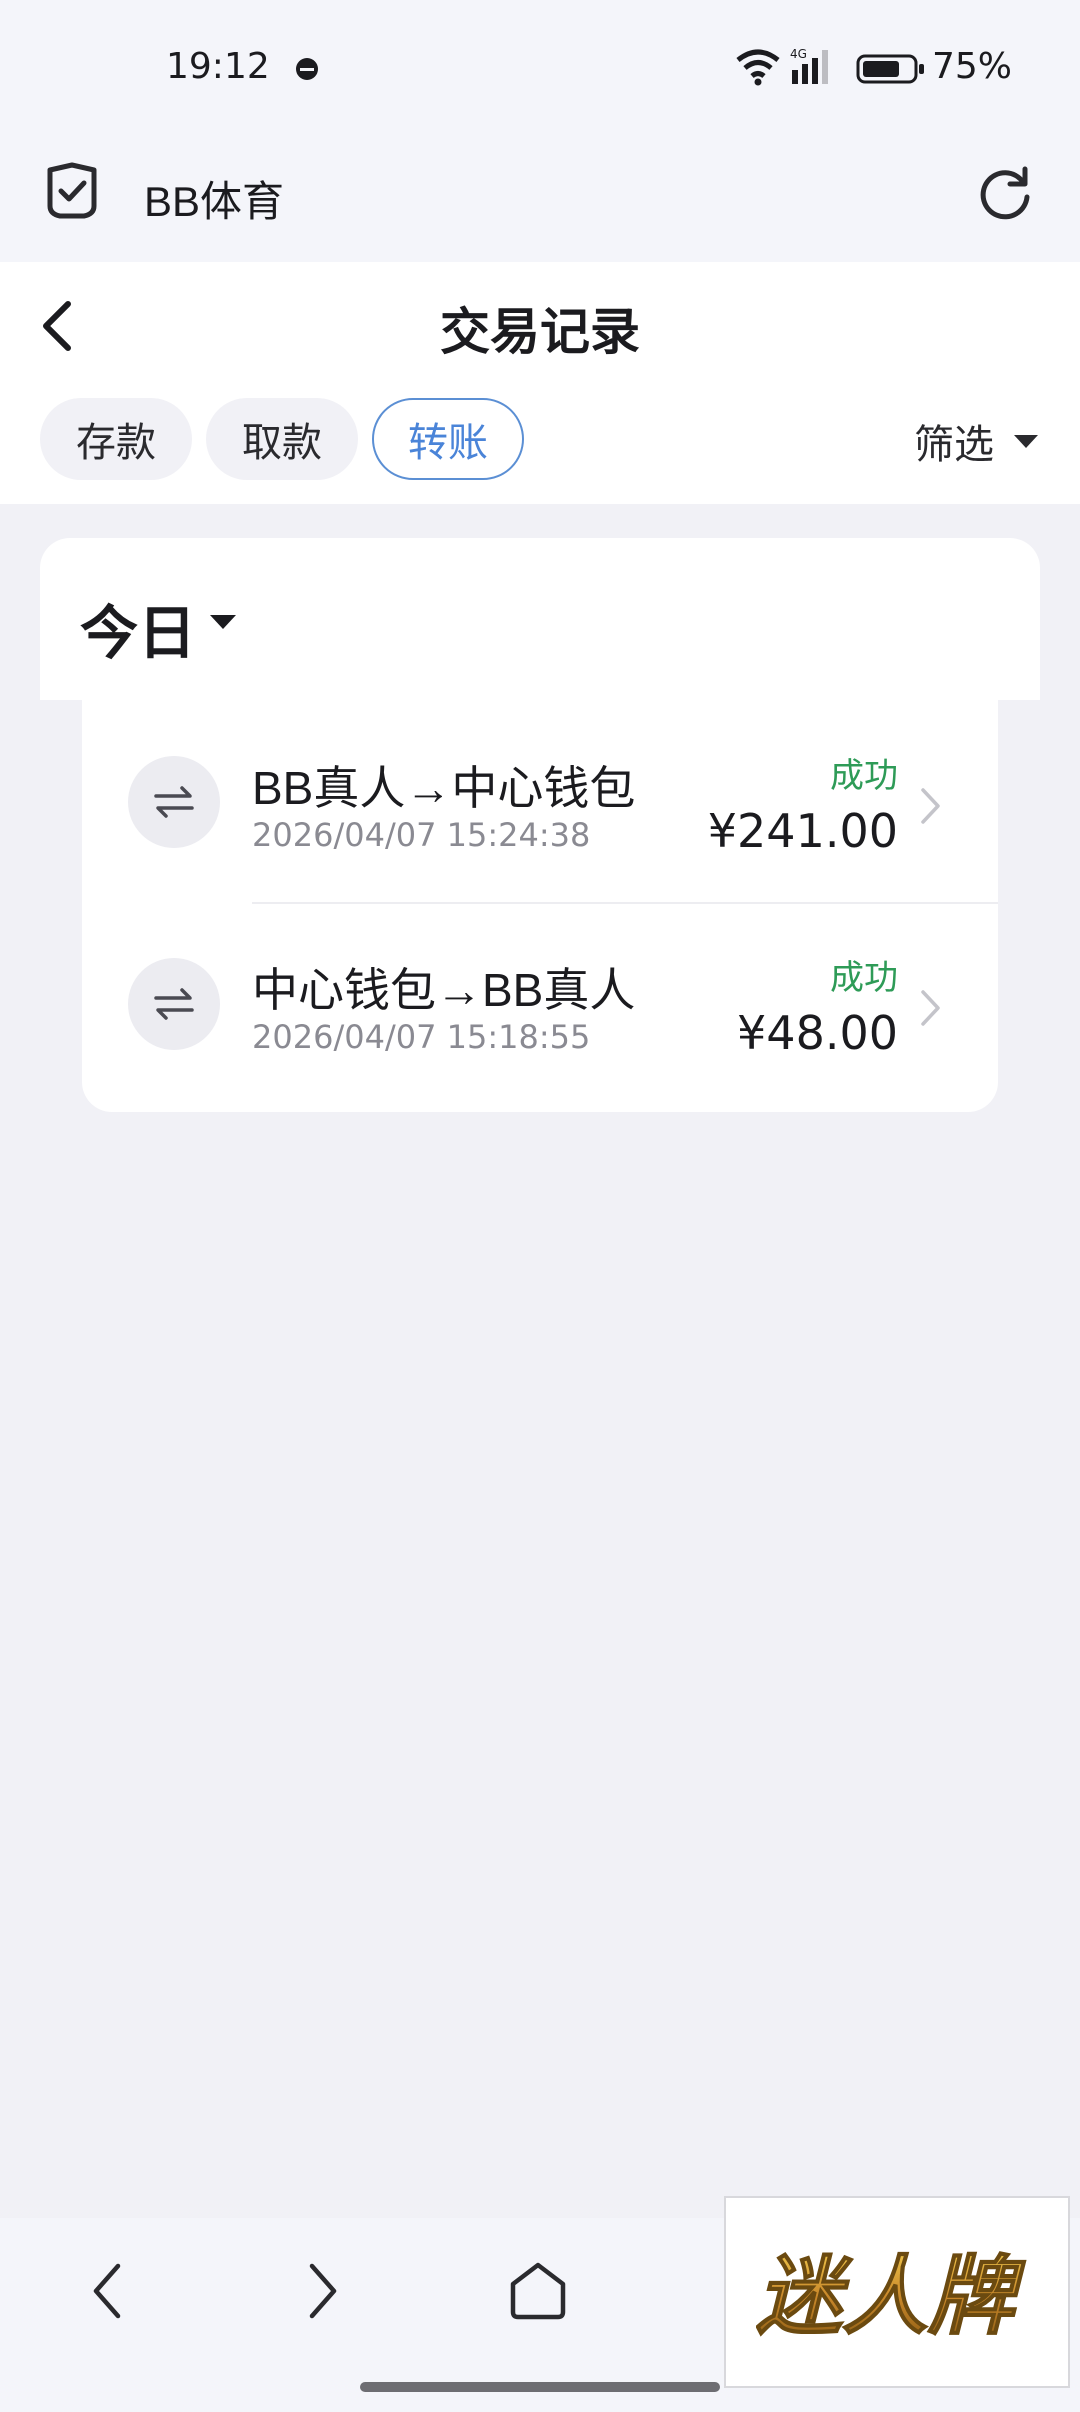  What do you see at coordinates (1005, 193) in the screenshot?
I see `reload-icon` at bounding box center [1005, 193].